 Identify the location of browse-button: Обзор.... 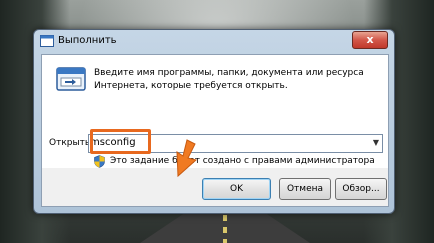
(361, 189).